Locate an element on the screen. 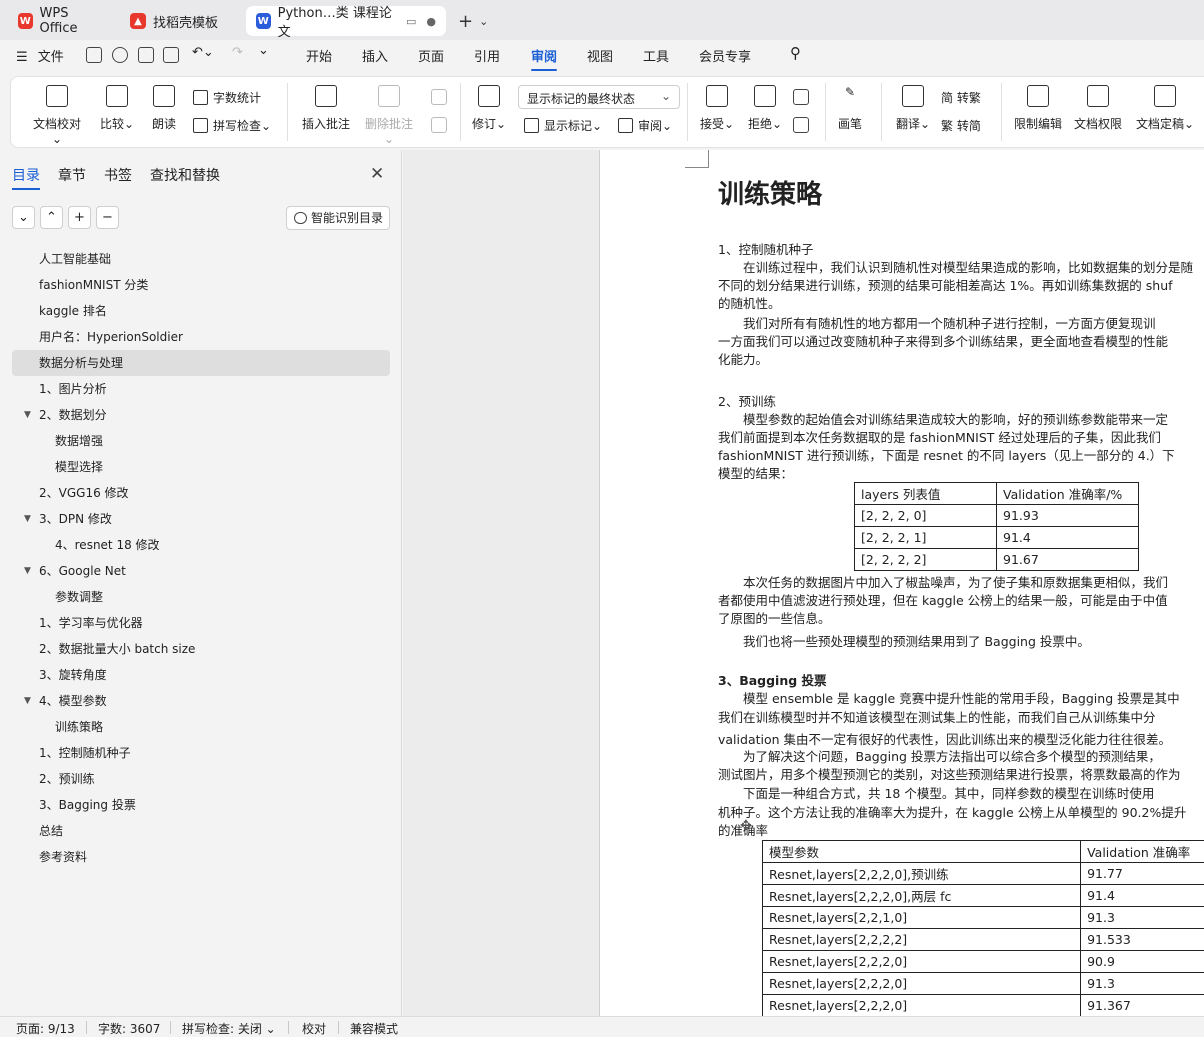 The image size is (1204, 1037). markup-state-select: 显示标记的最终状态 ⌄ is located at coordinates (599, 97).